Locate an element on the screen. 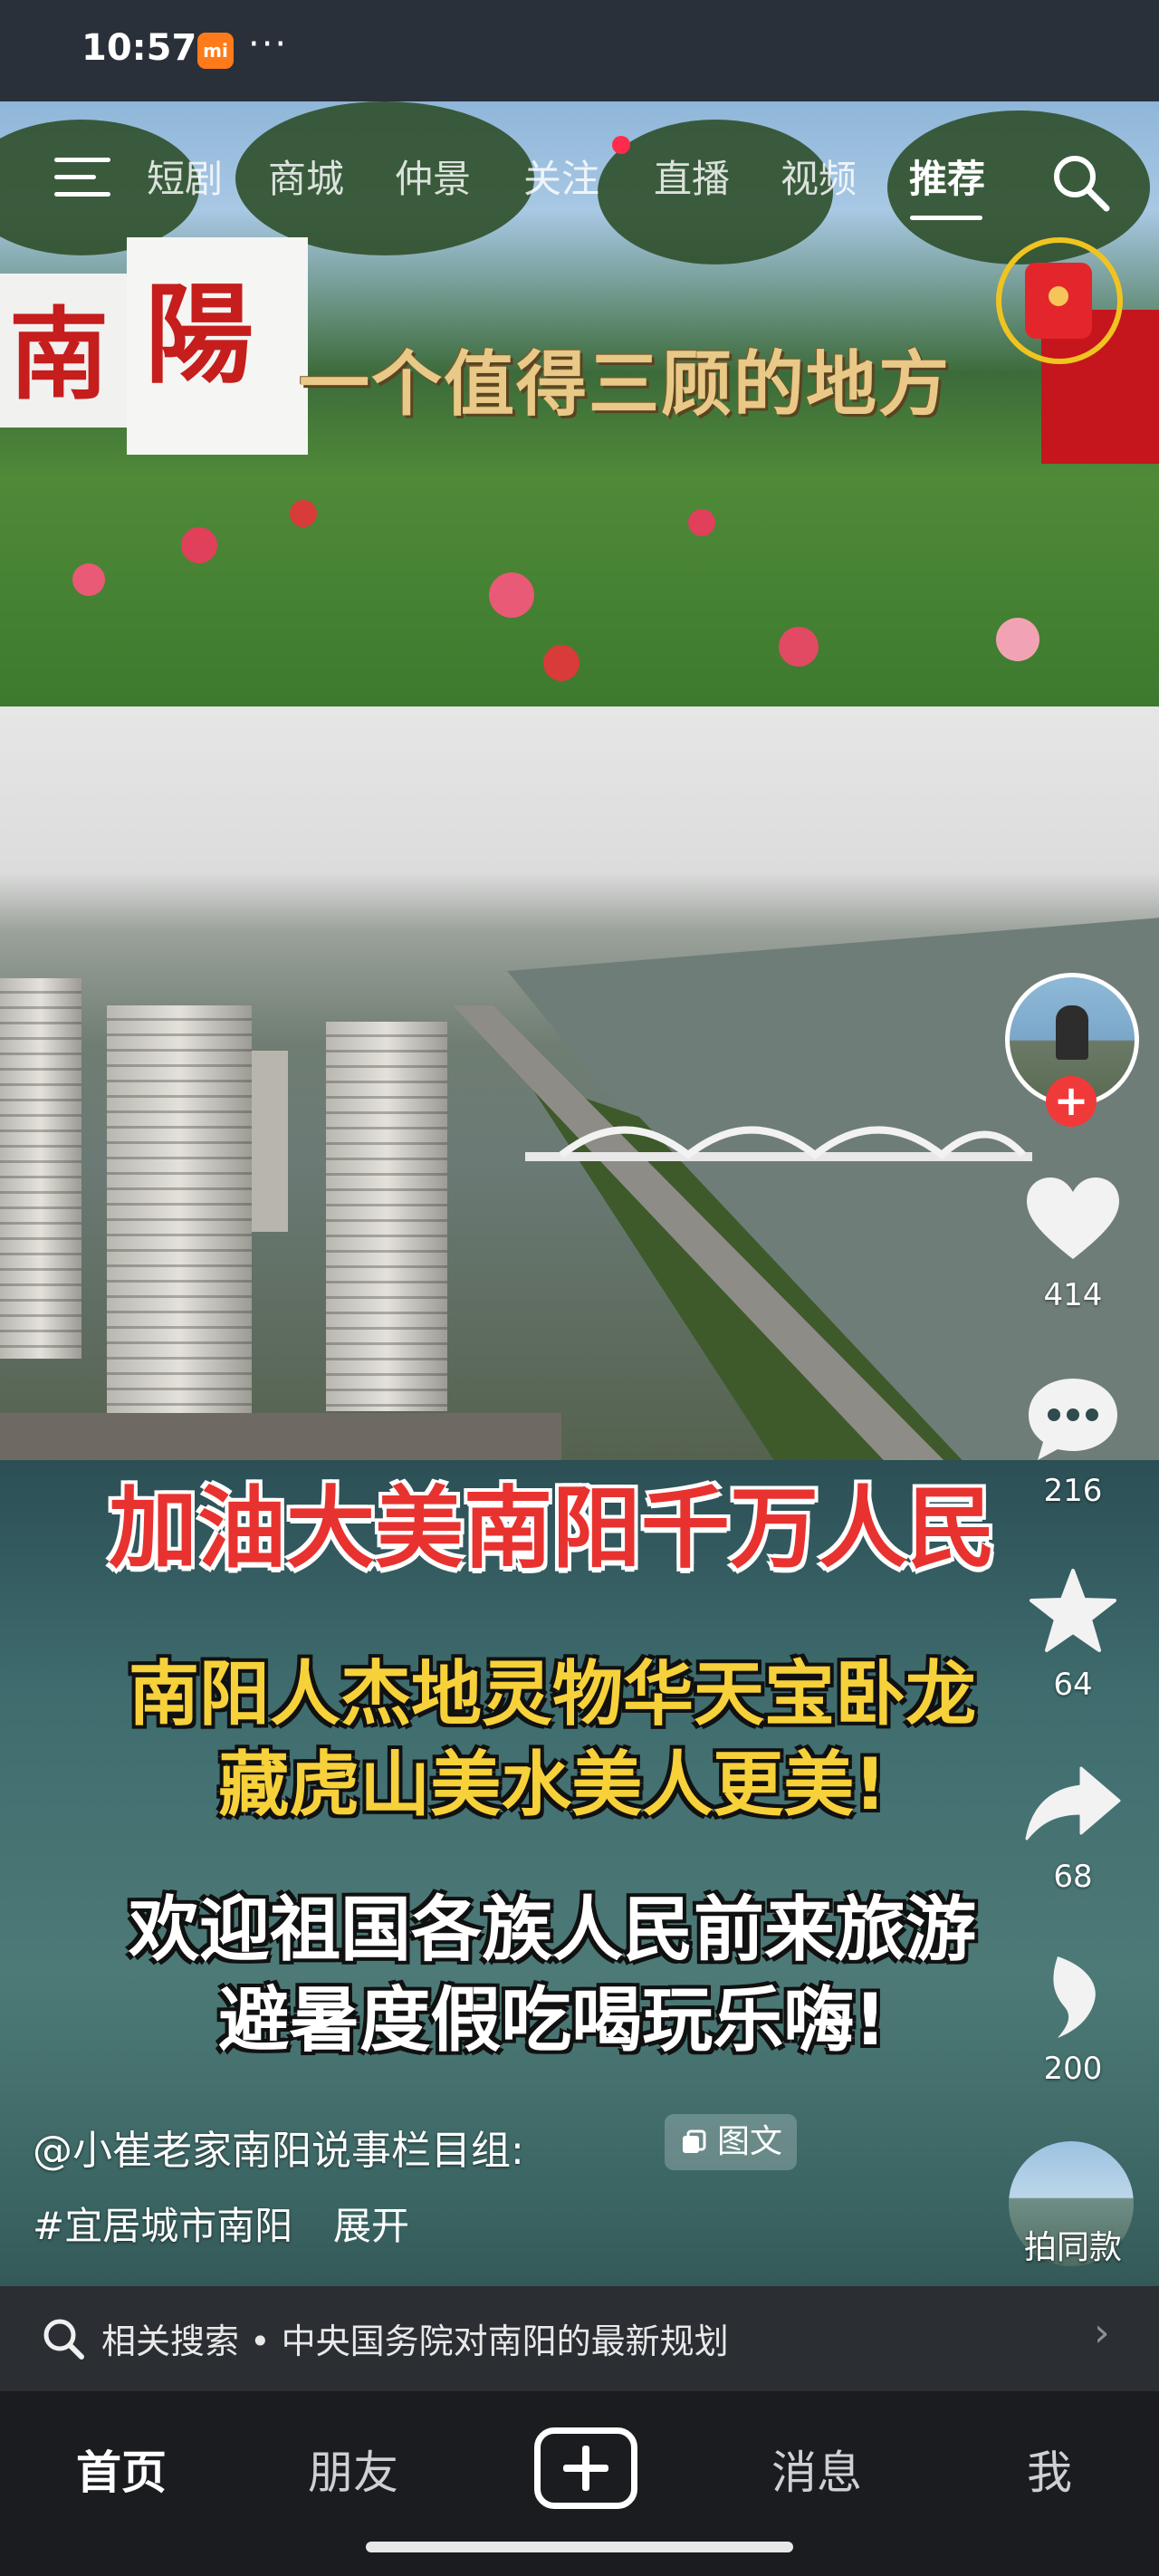 The image size is (1159, 2576). chevron-right-icon: › is located at coordinates (1102, 2333).